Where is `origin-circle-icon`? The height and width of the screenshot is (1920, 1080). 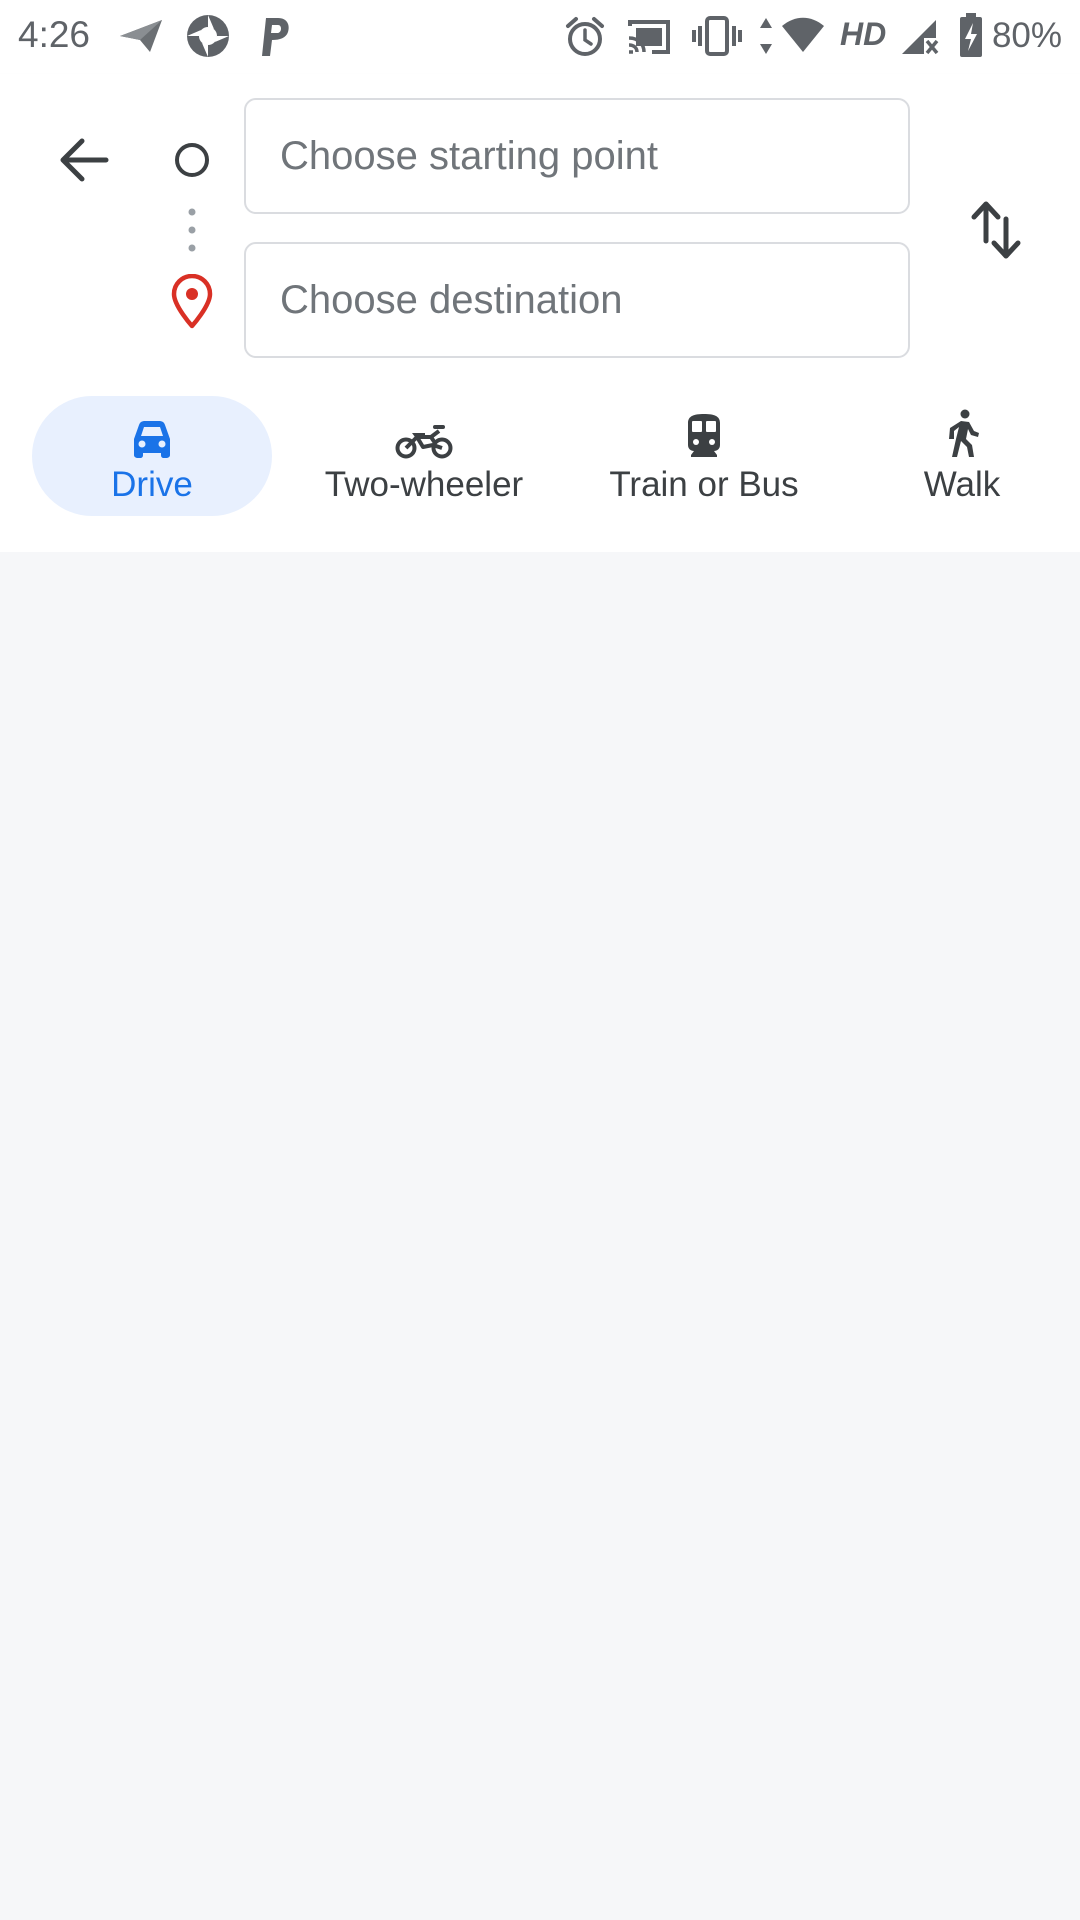 origin-circle-icon is located at coordinates (192, 160).